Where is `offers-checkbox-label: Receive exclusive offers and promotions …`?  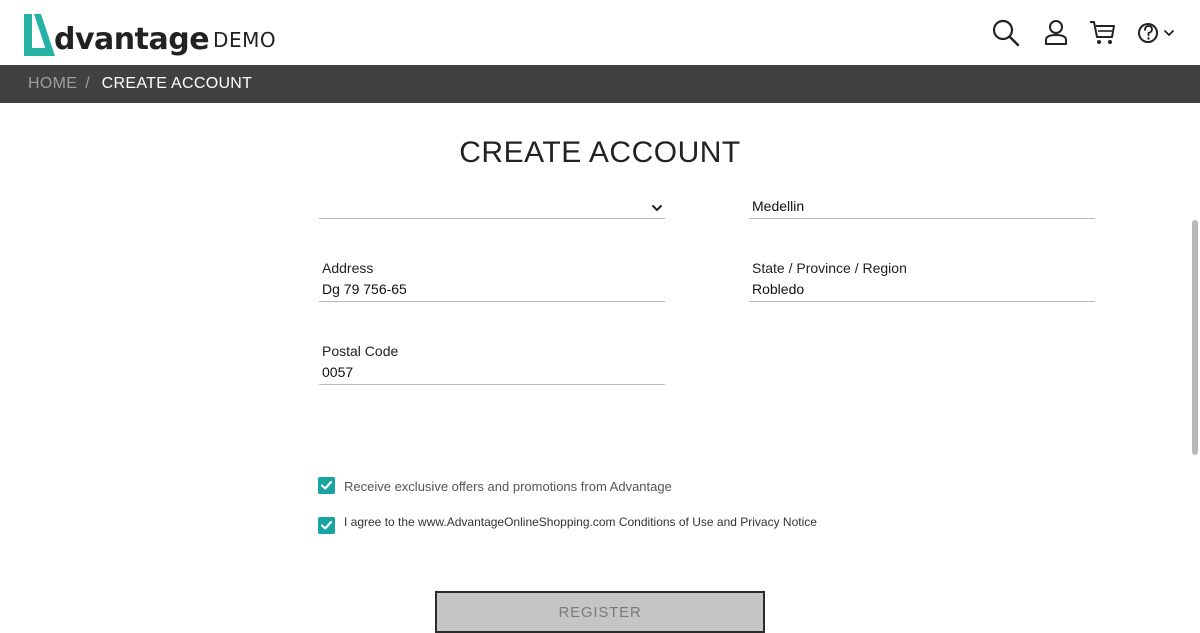 offers-checkbox-label: Receive exclusive offers and promotions … is located at coordinates (508, 486).